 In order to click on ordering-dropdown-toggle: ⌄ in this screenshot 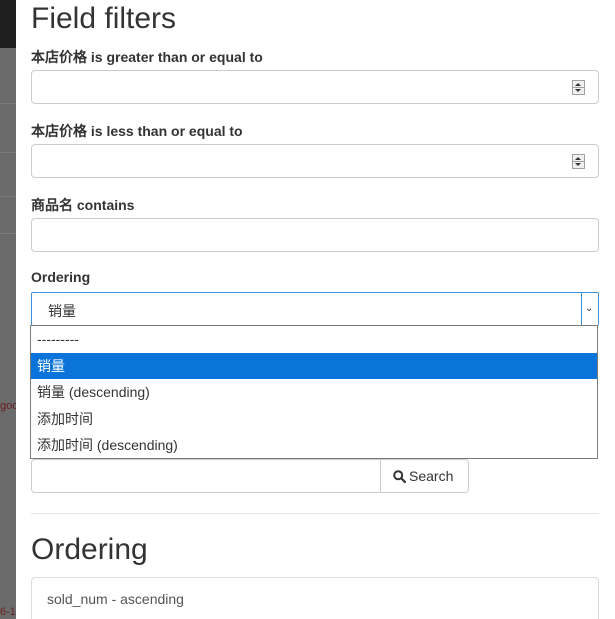, I will do `click(589, 309)`.